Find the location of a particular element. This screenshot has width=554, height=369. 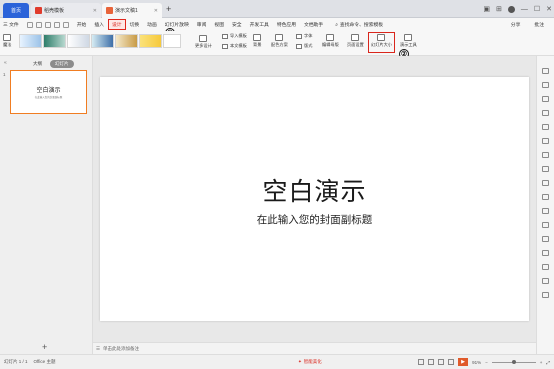

collapse-icon: « is located at coordinates (5, 63).